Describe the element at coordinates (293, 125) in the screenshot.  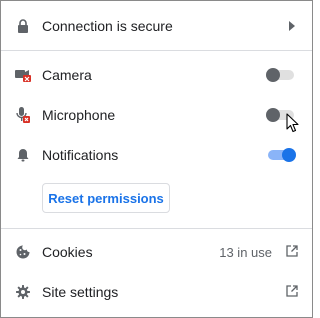
I see `mouse-cursor-icon` at that location.